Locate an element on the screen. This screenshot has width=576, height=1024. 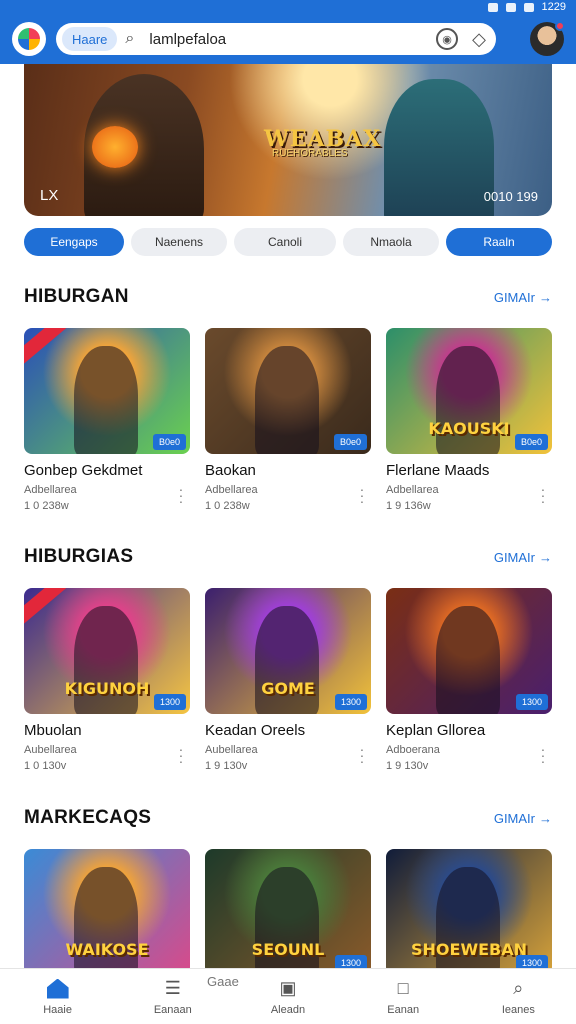
game-card: WAIKOSE is located at coordinates (107, 912).